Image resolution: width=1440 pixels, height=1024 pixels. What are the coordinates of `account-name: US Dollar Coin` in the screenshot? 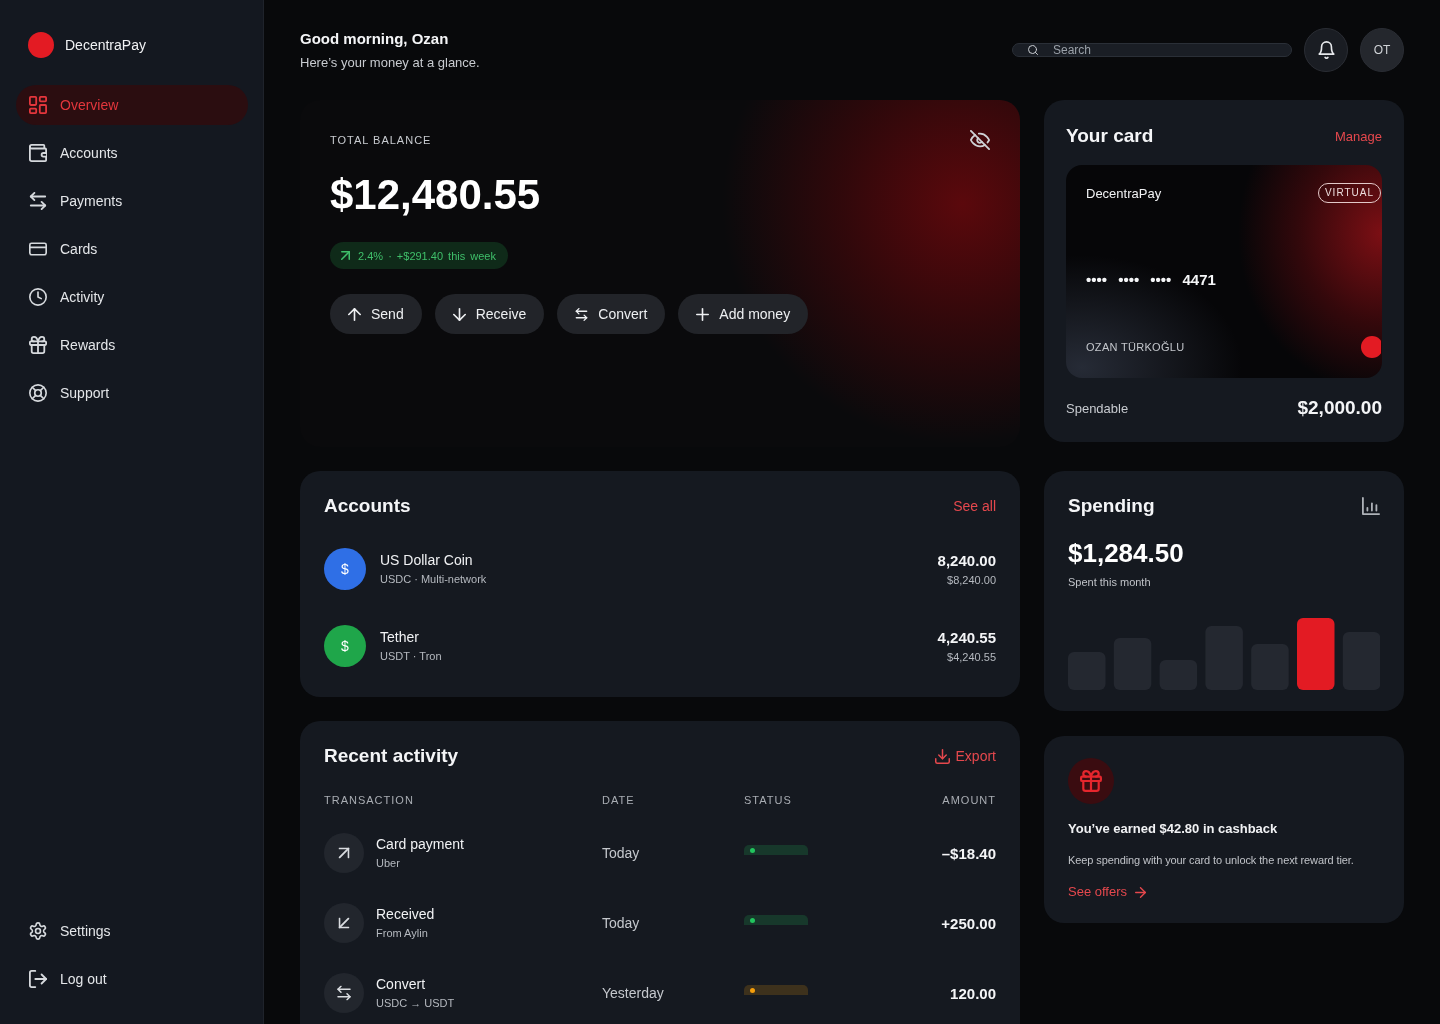 It's located at (426, 560).